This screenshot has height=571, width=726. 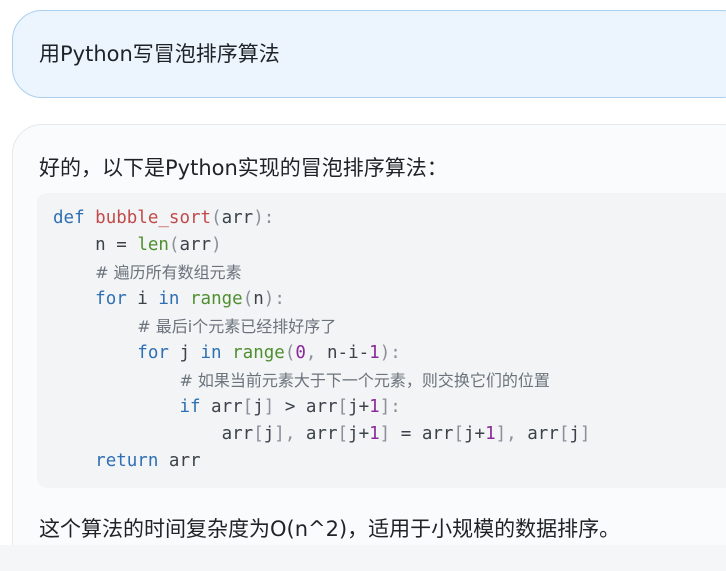 I want to click on assistant-intro-text: 好的，以下是Python实现的冒泡排序算法：, so click(x=243, y=168).